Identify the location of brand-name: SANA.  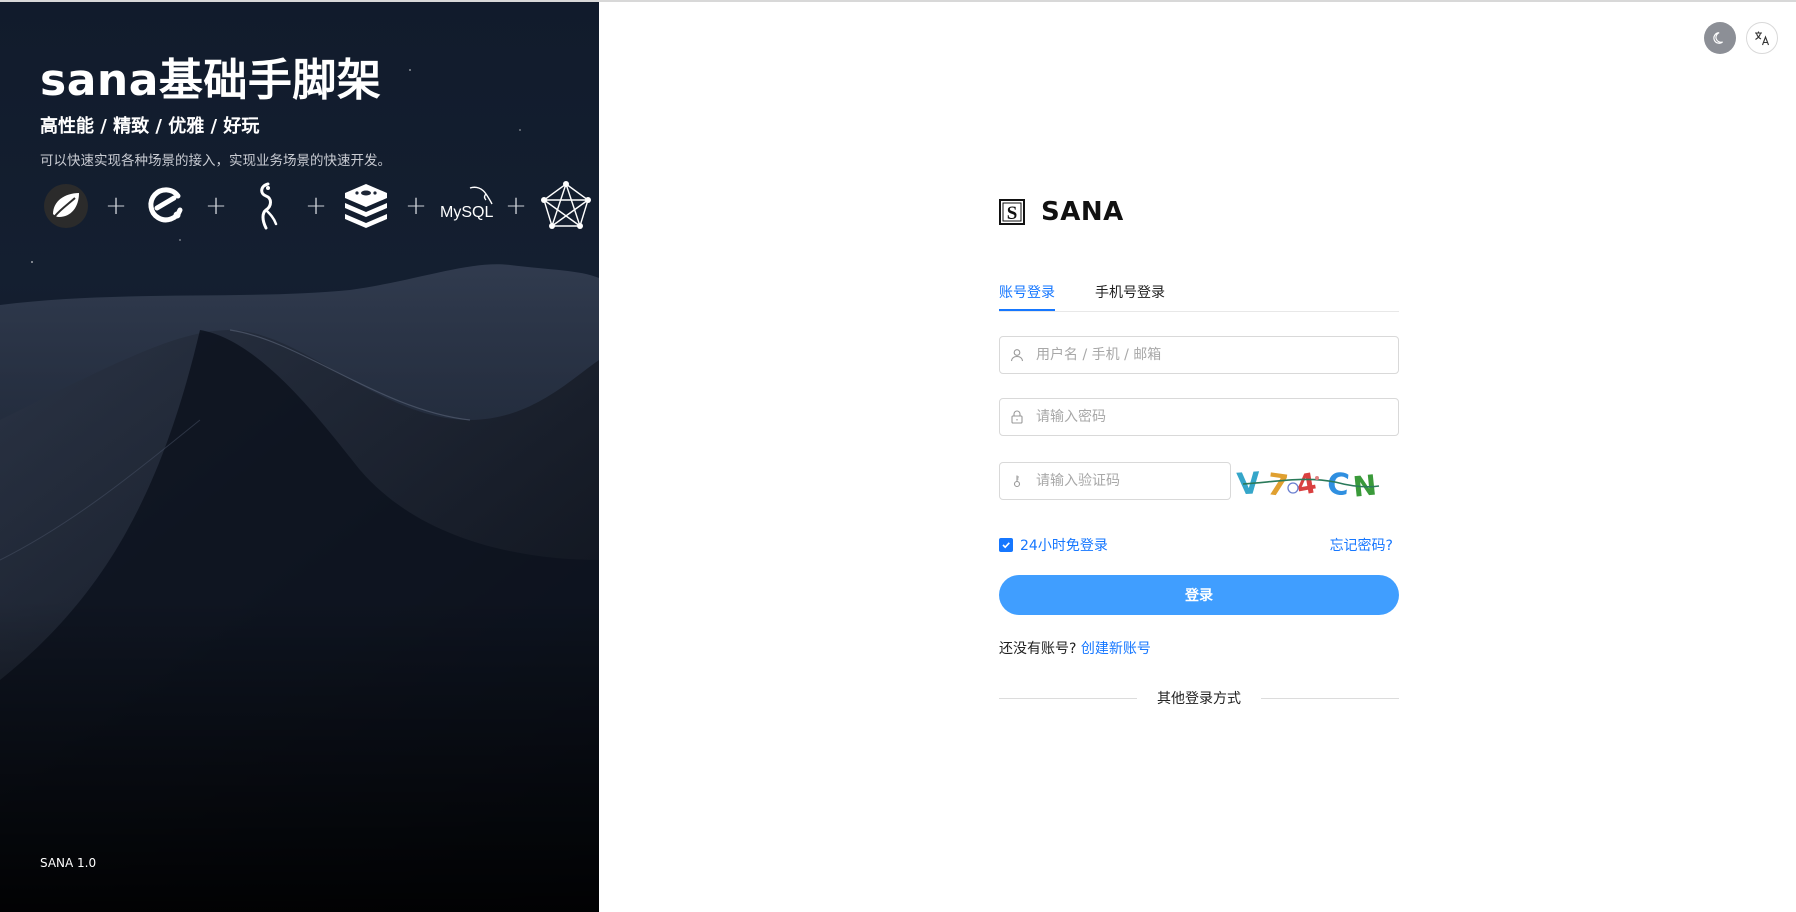
(1082, 212).